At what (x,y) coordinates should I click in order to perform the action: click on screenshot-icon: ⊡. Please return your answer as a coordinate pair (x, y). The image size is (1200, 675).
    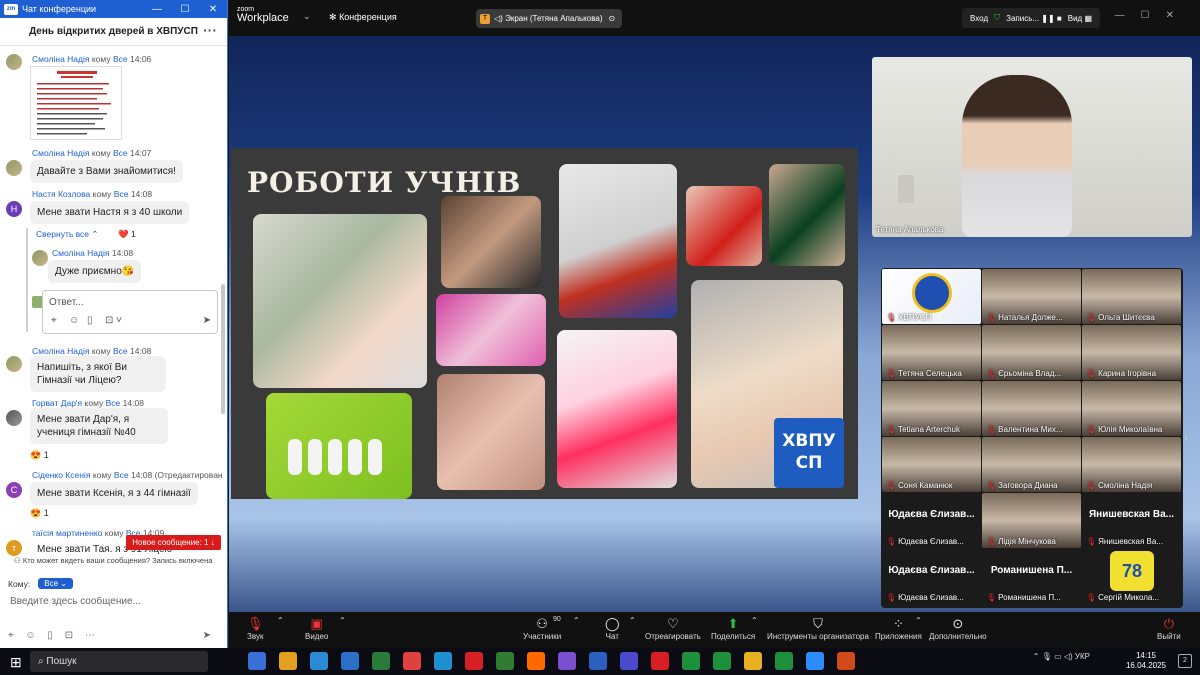
    Looking at the image, I should click on (69, 635).